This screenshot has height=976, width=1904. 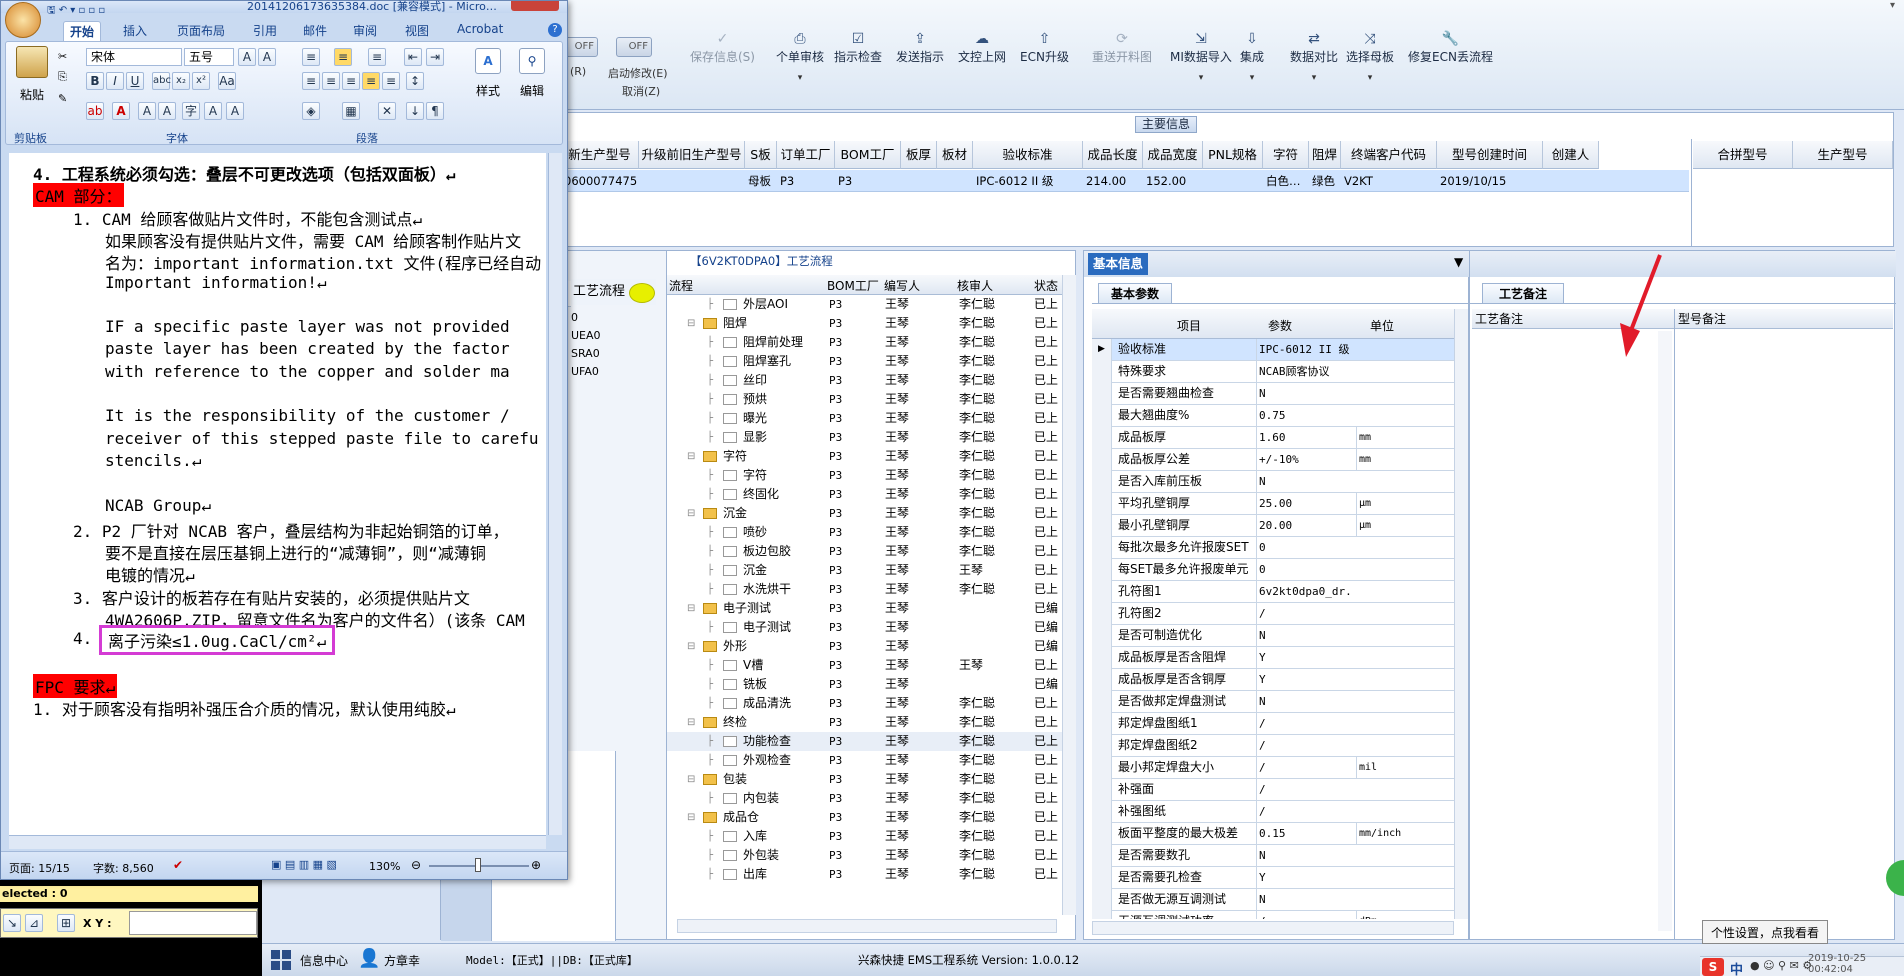 What do you see at coordinates (1370, 65) in the screenshot?
I see `toolbar-button-10: ⤨ 选择母板 ▾` at bounding box center [1370, 65].